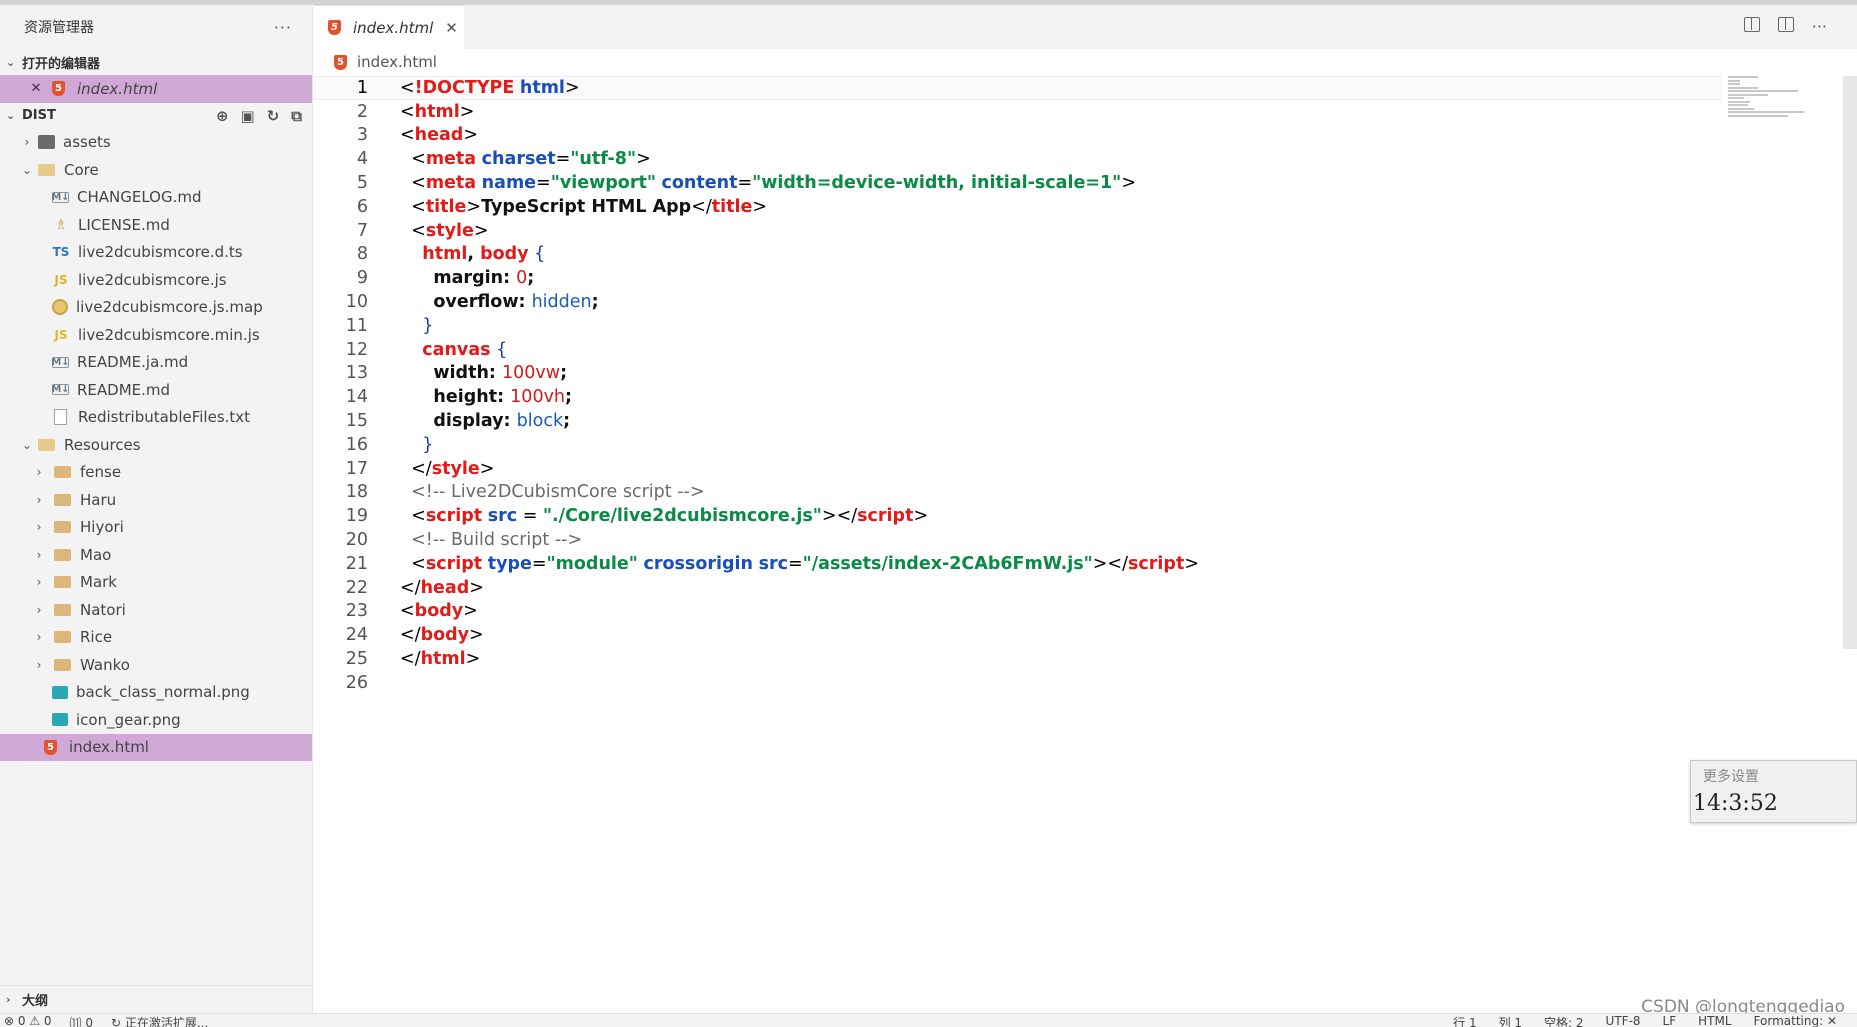  Describe the element at coordinates (1156, 563) in the screenshot. I see `code-token: script` at that location.